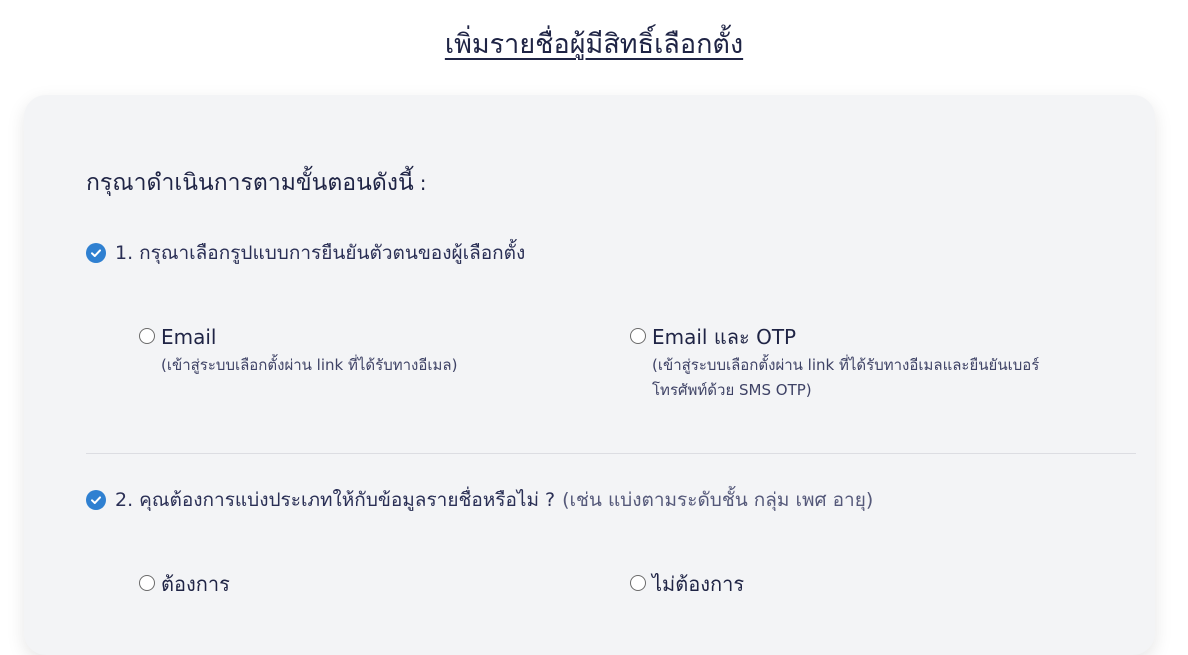 The width and height of the screenshot is (1188, 655). What do you see at coordinates (857, 337) in the screenshot?
I see `option-email-otp-label: Email และ OTP` at bounding box center [857, 337].